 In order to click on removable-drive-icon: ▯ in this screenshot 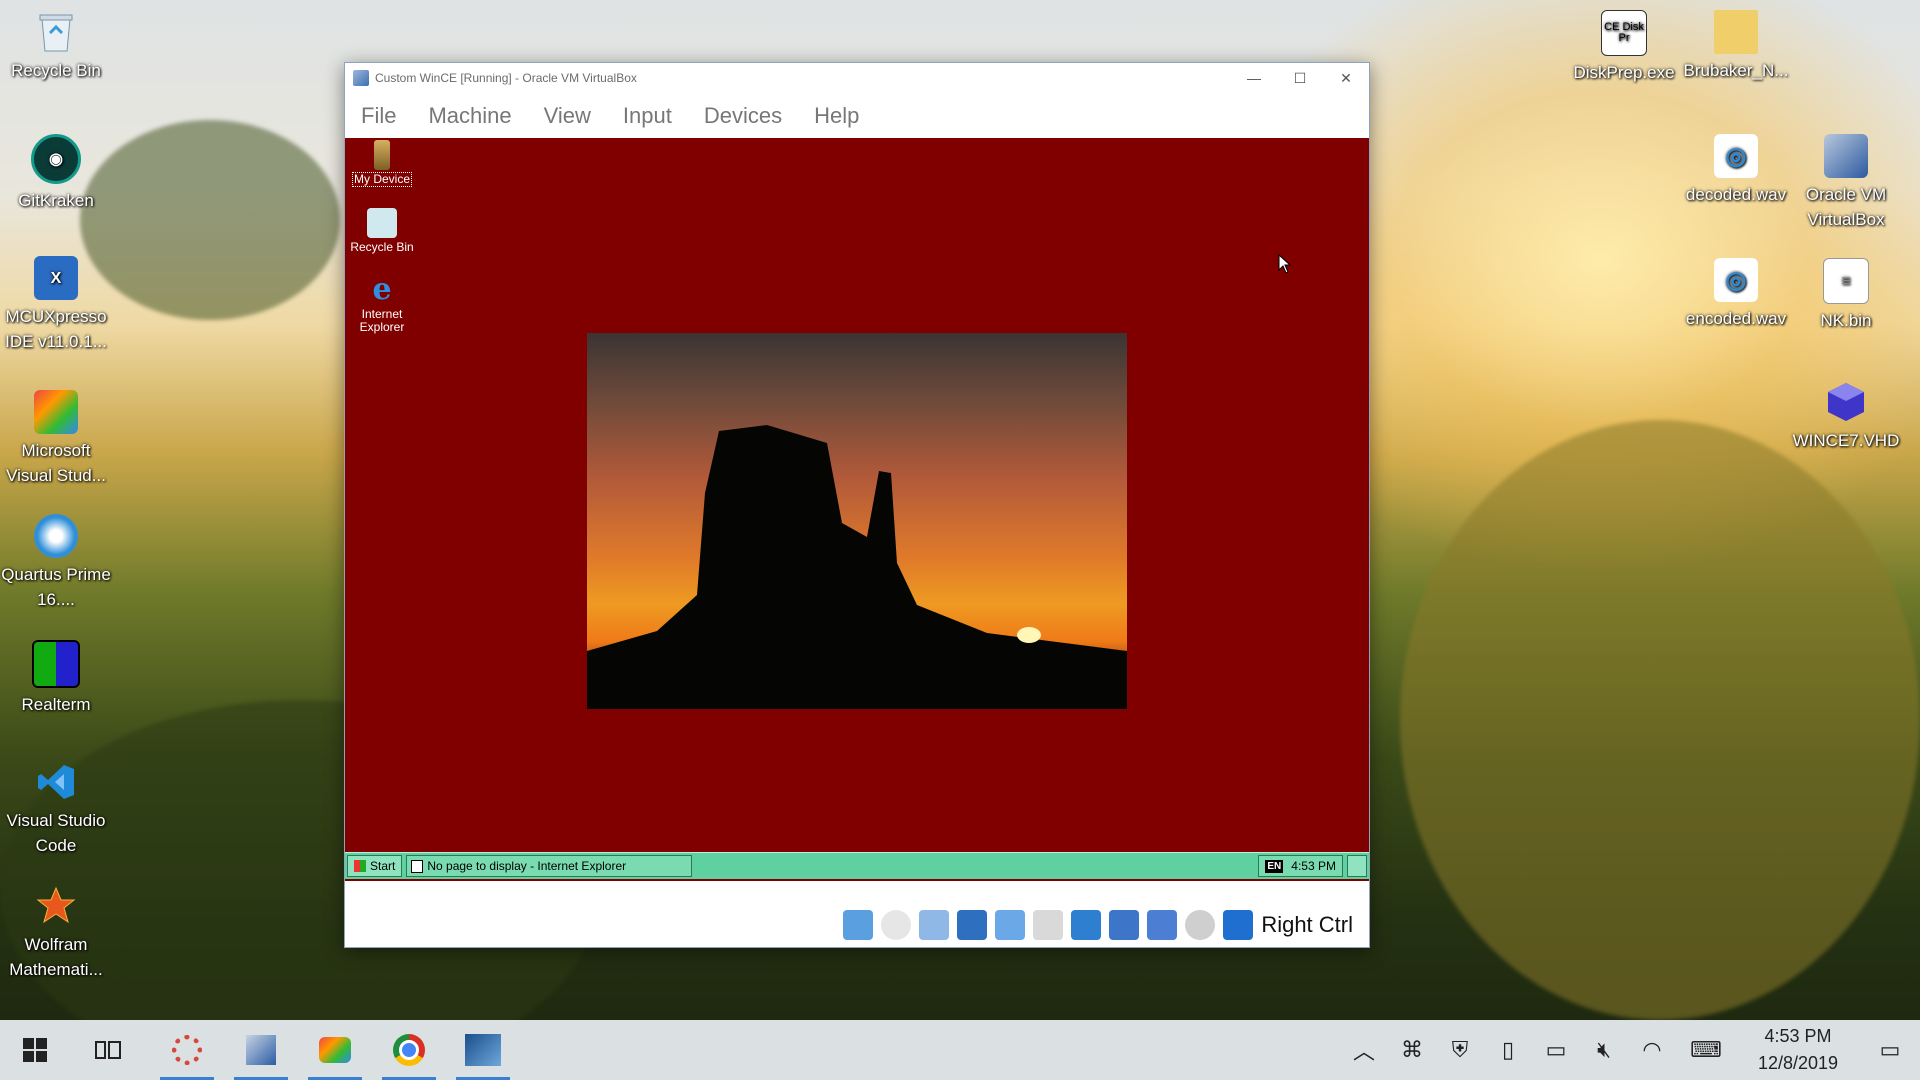, I will do `click(1508, 1050)`.